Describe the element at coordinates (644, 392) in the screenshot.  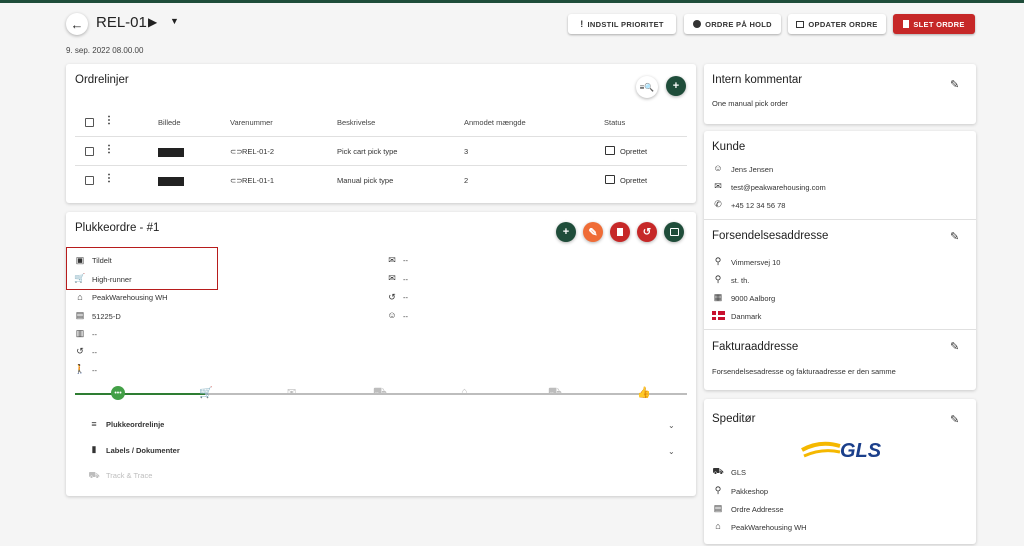
I see `step-thumbs-up-icon: 👍` at that location.